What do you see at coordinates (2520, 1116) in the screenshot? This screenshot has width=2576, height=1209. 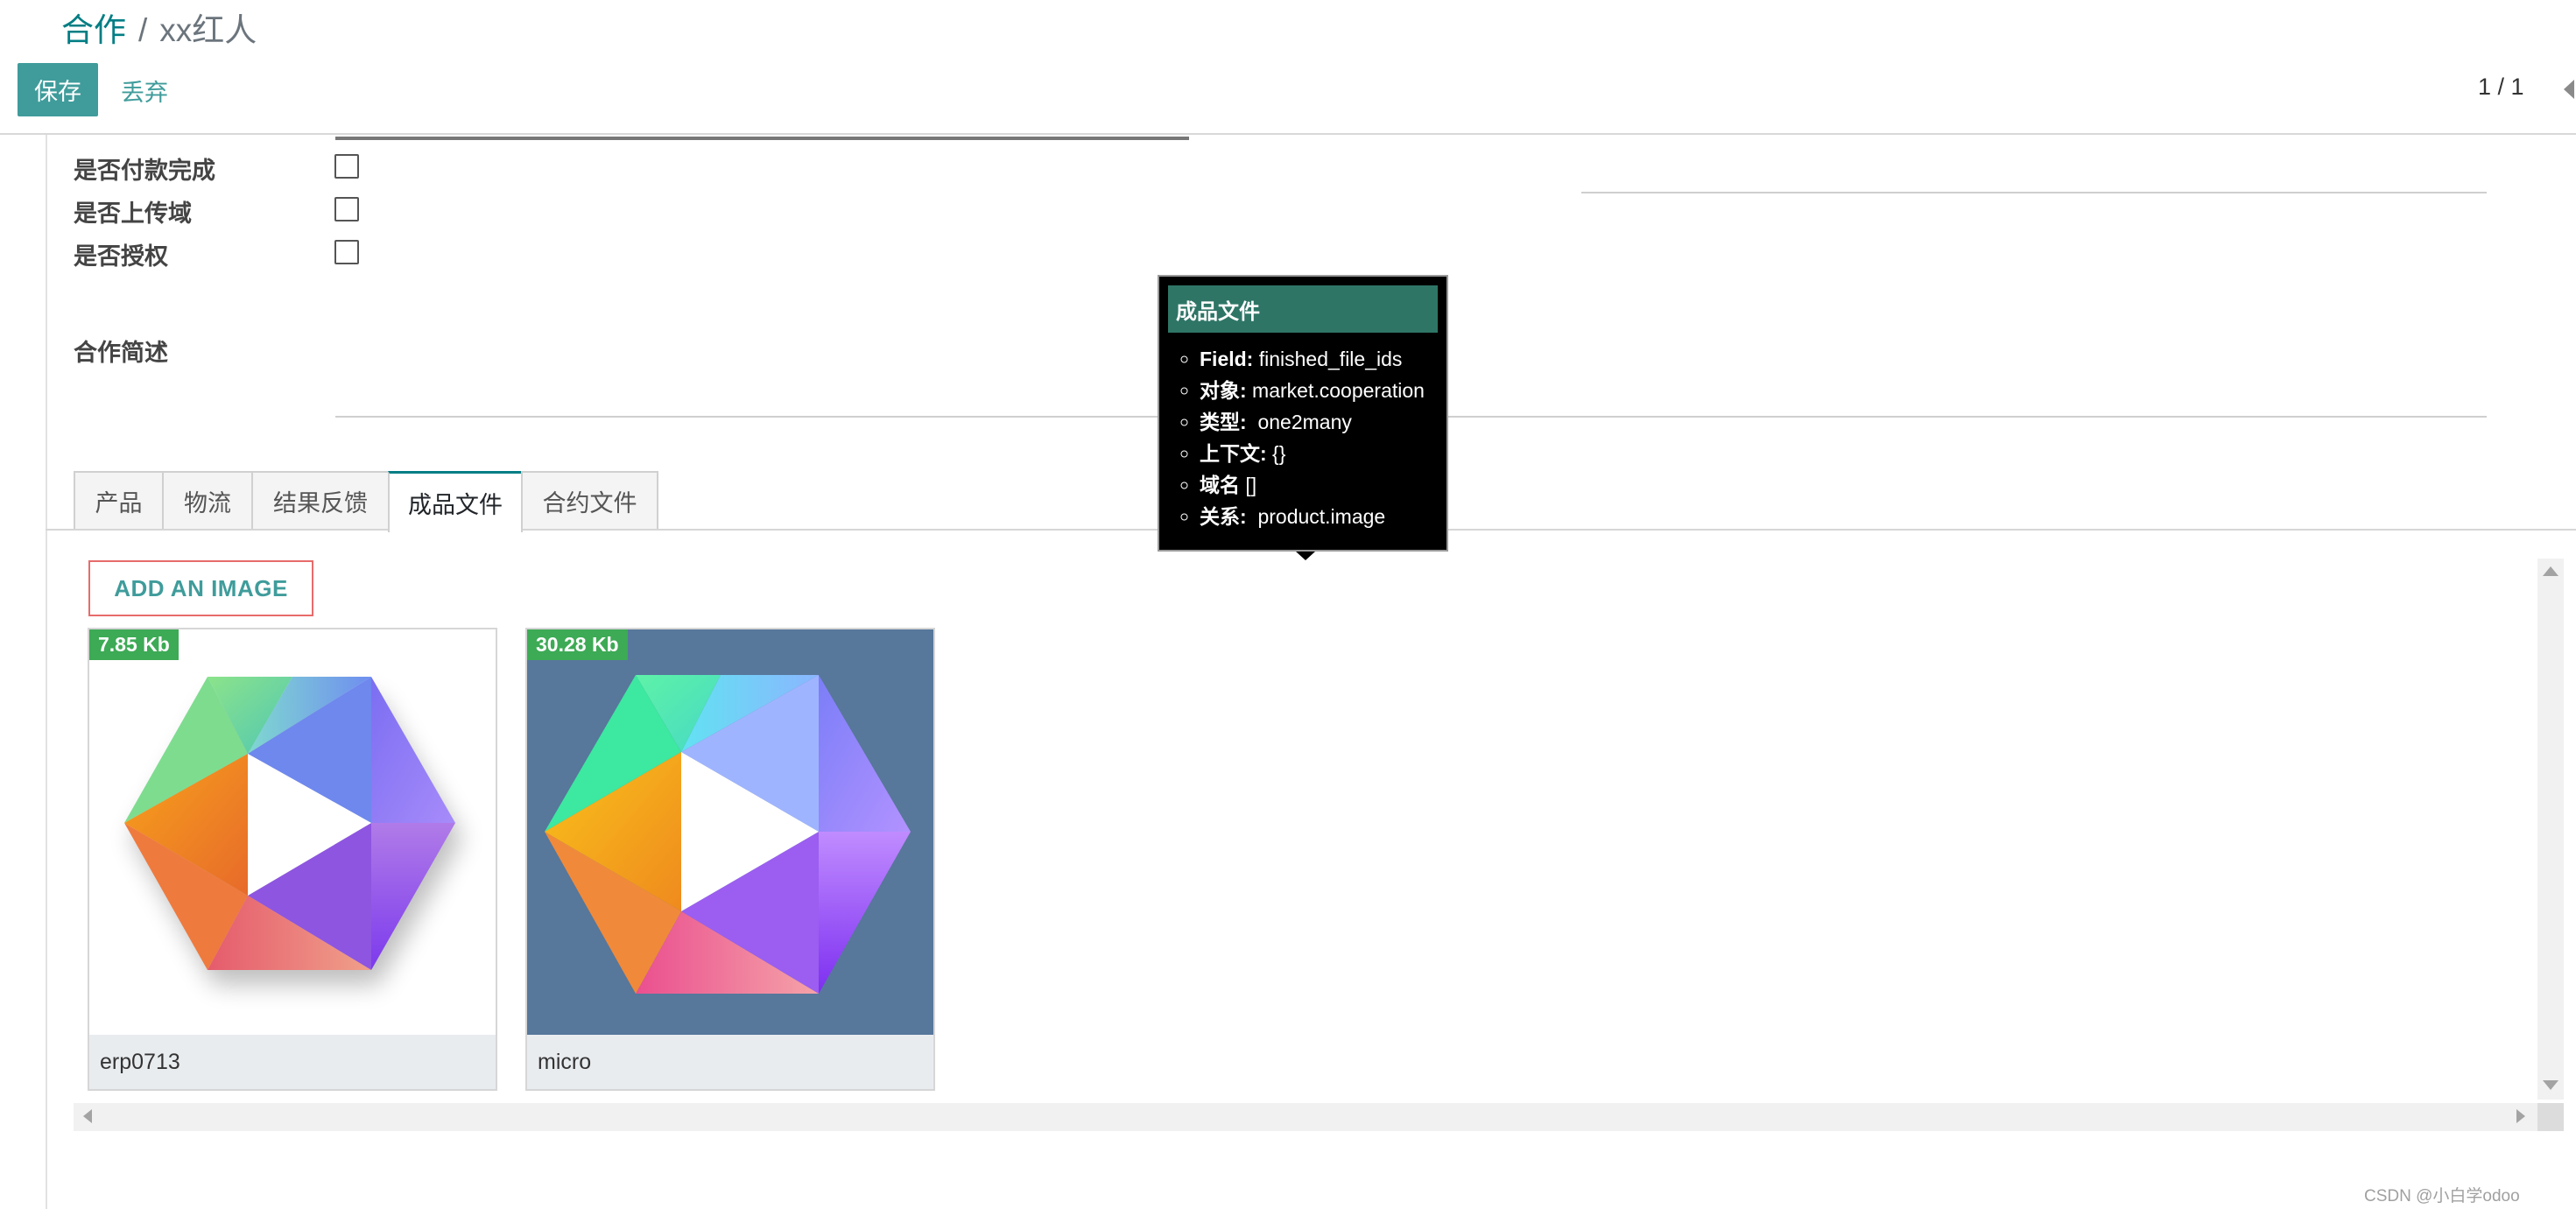 I see `scroll-right-icon` at bounding box center [2520, 1116].